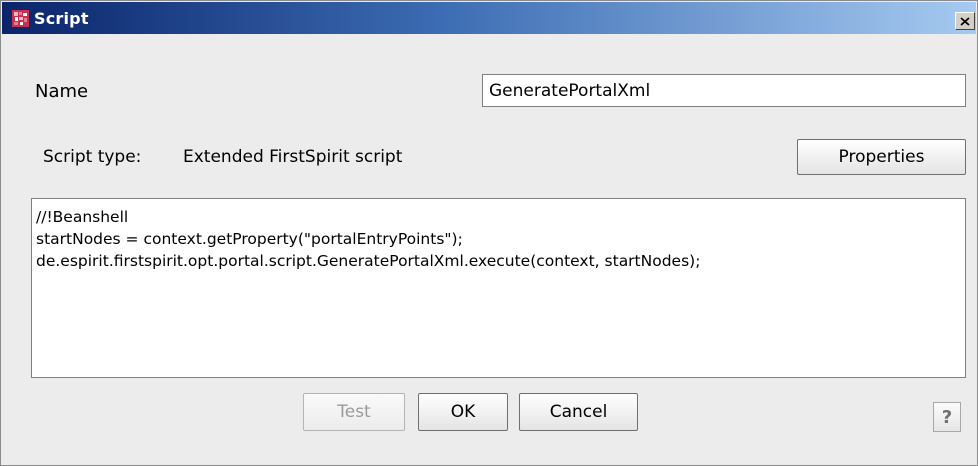 Image resolution: width=978 pixels, height=466 pixels. What do you see at coordinates (947, 417) in the screenshot?
I see `help-button: ?` at bounding box center [947, 417].